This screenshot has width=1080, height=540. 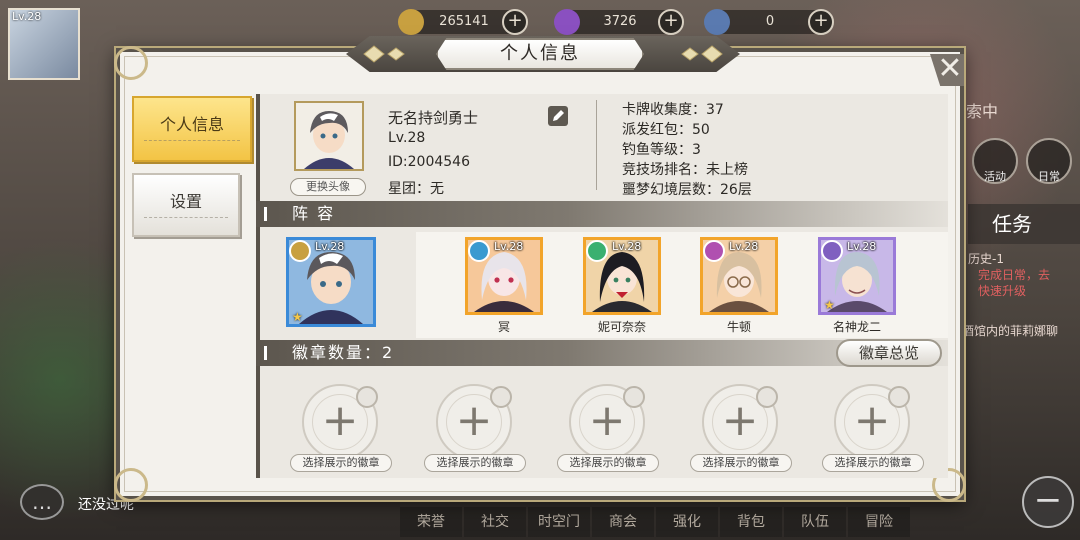 What do you see at coordinates (314, 213) in the screenshot?
I see `team-section-title: 阵 容` at bounding box center [314, 213].